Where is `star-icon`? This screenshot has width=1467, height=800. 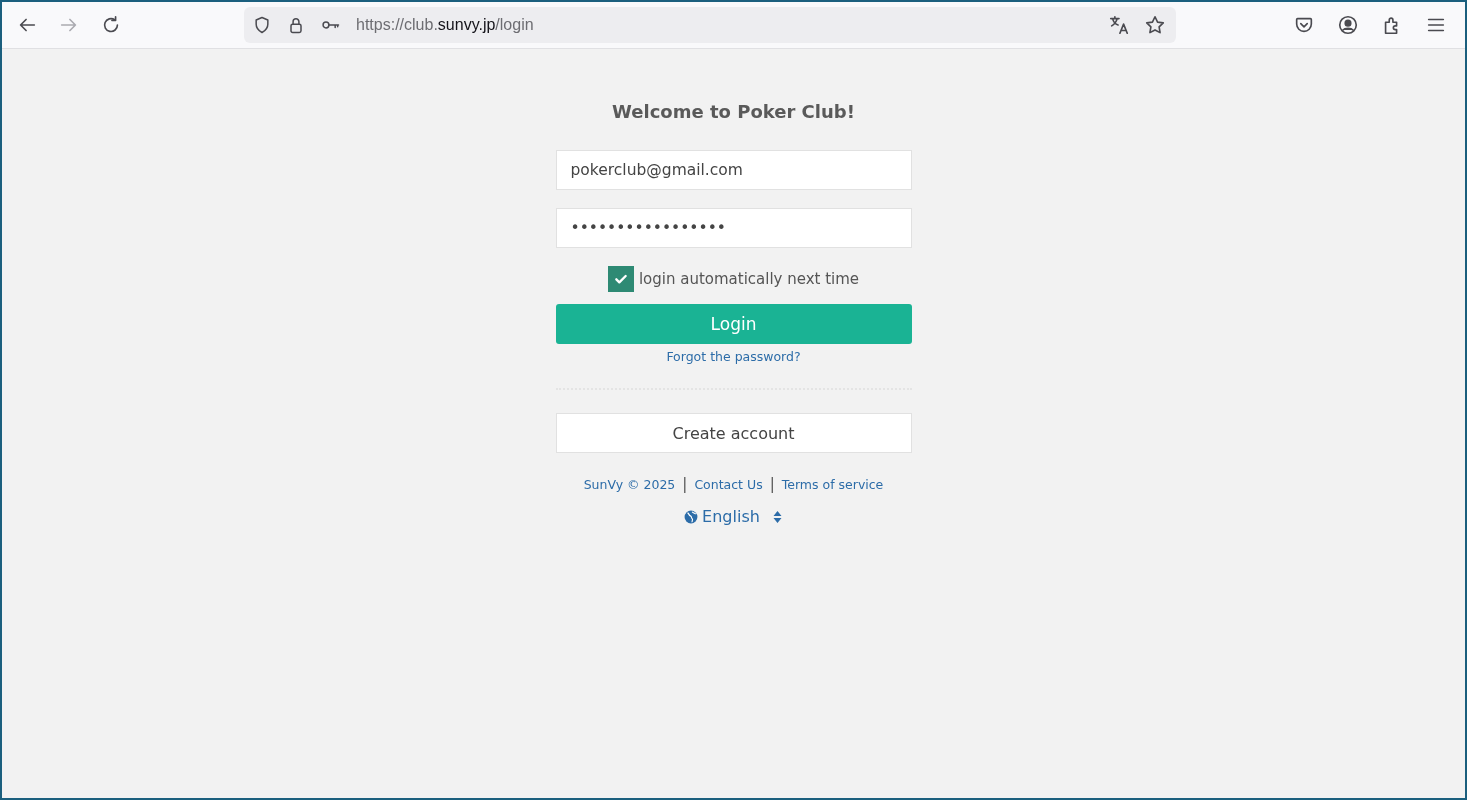 star-icon is located at coordinates (1155, 25).